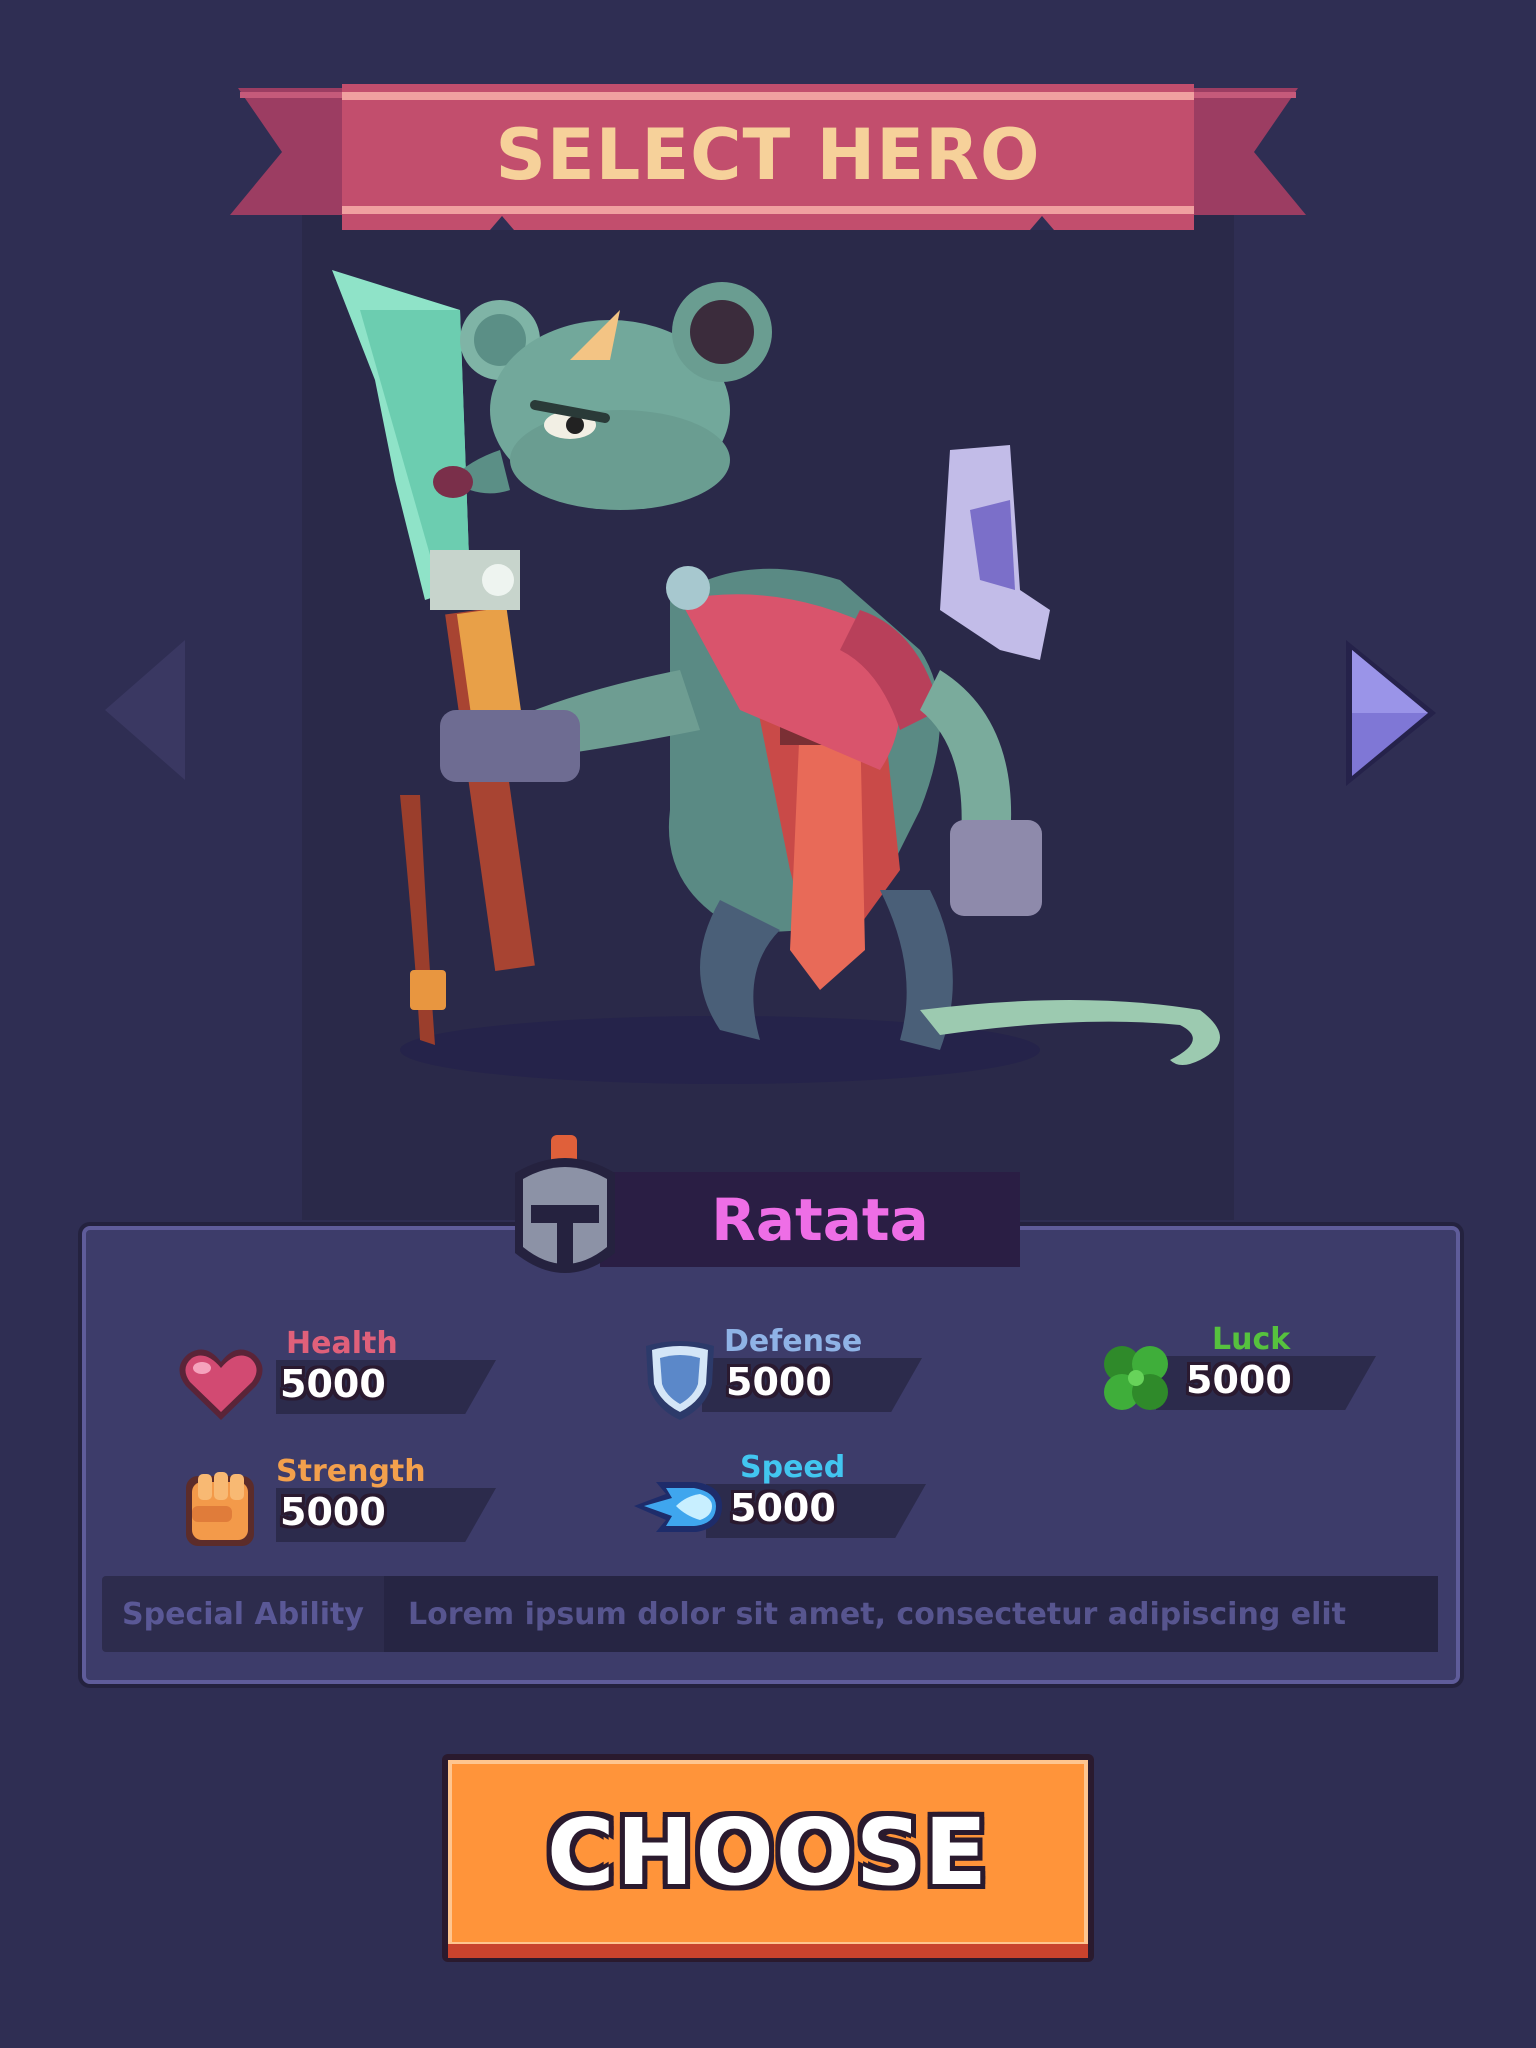 This screenshot has width=1536, height=2048. I want to click on stat-label: Defense, so click(793, 1341).